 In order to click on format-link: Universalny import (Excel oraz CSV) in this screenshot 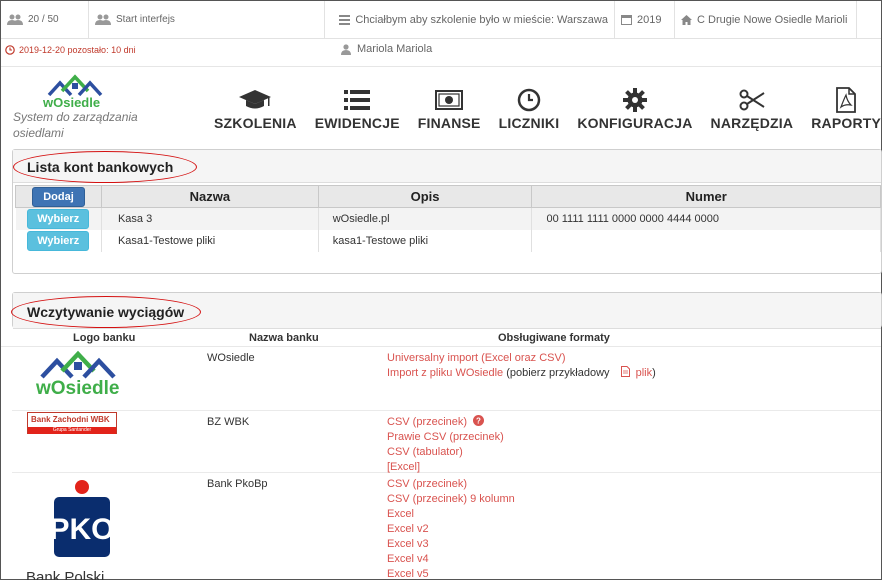, I will do `click(521, 358)`.